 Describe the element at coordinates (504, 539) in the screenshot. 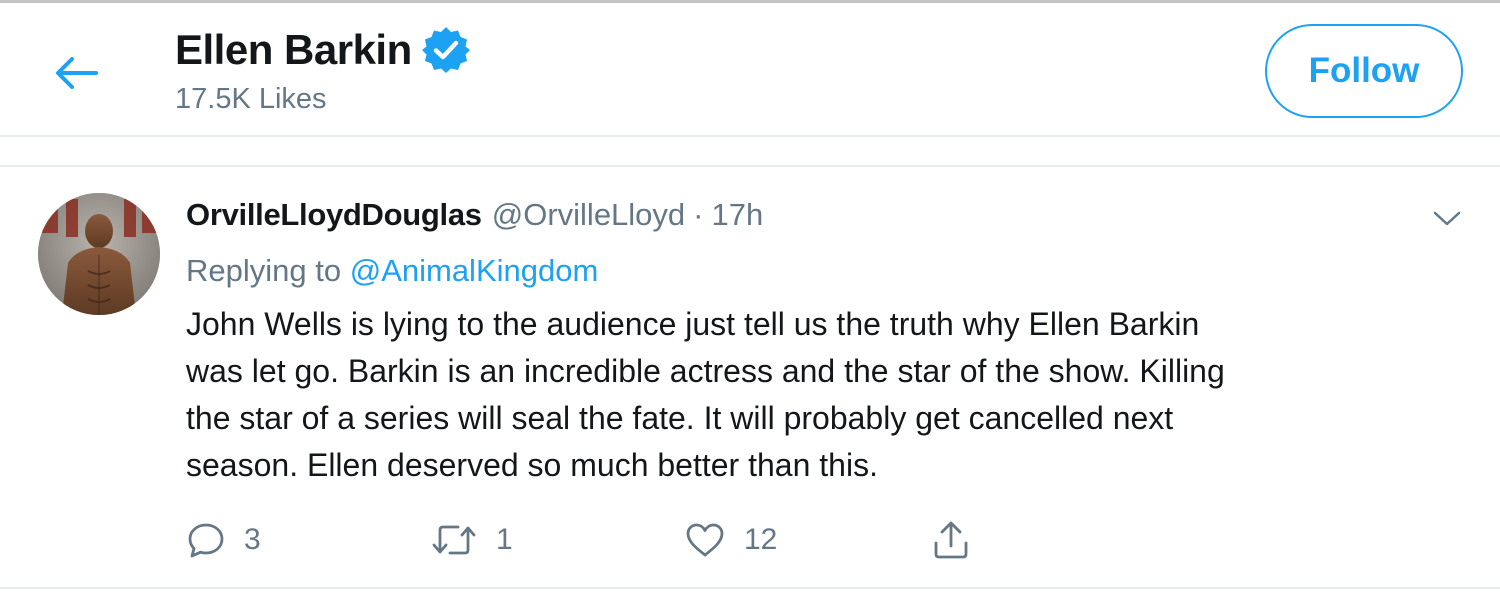

I see `retweet-count: 1` at that location.